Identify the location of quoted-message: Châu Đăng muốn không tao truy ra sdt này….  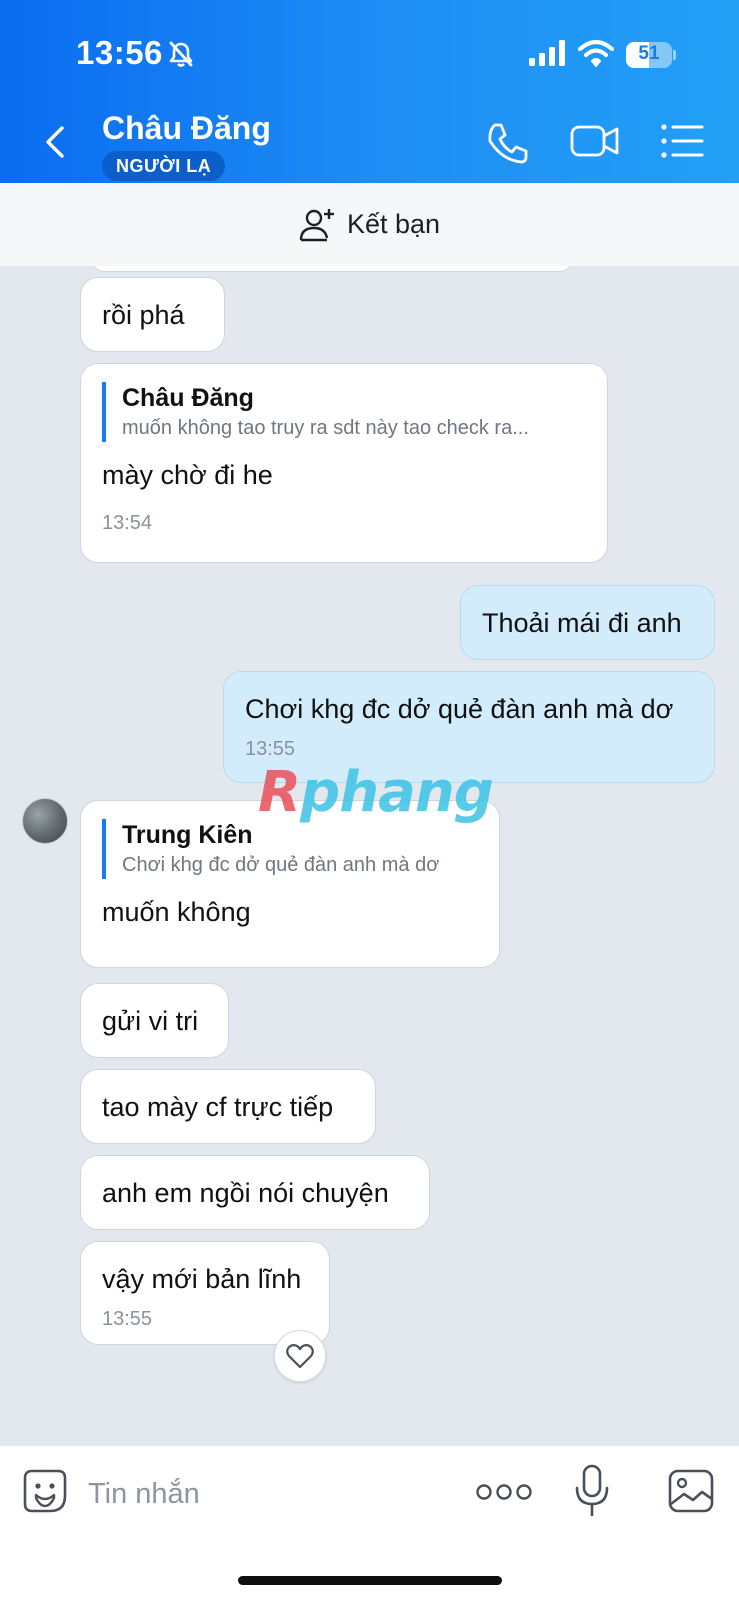
(344, 412).